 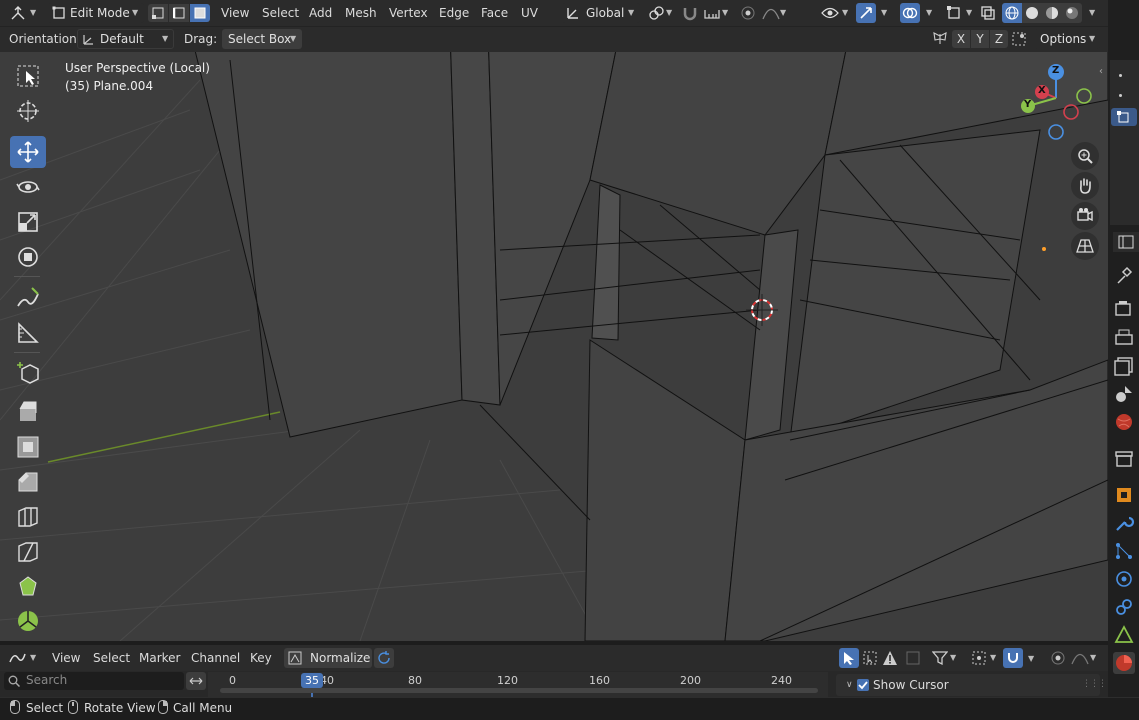 What do you see at coordinates (1124, 551) in the screenshot?
I see `tab-particles` at bounding box center [1124, 551].